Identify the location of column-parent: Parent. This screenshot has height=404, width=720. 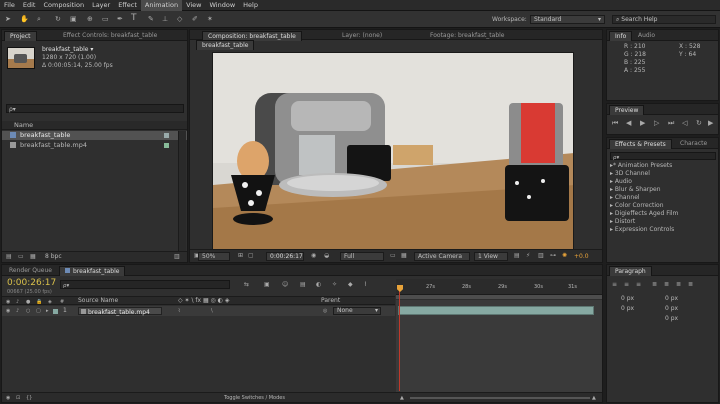
(330, 301).